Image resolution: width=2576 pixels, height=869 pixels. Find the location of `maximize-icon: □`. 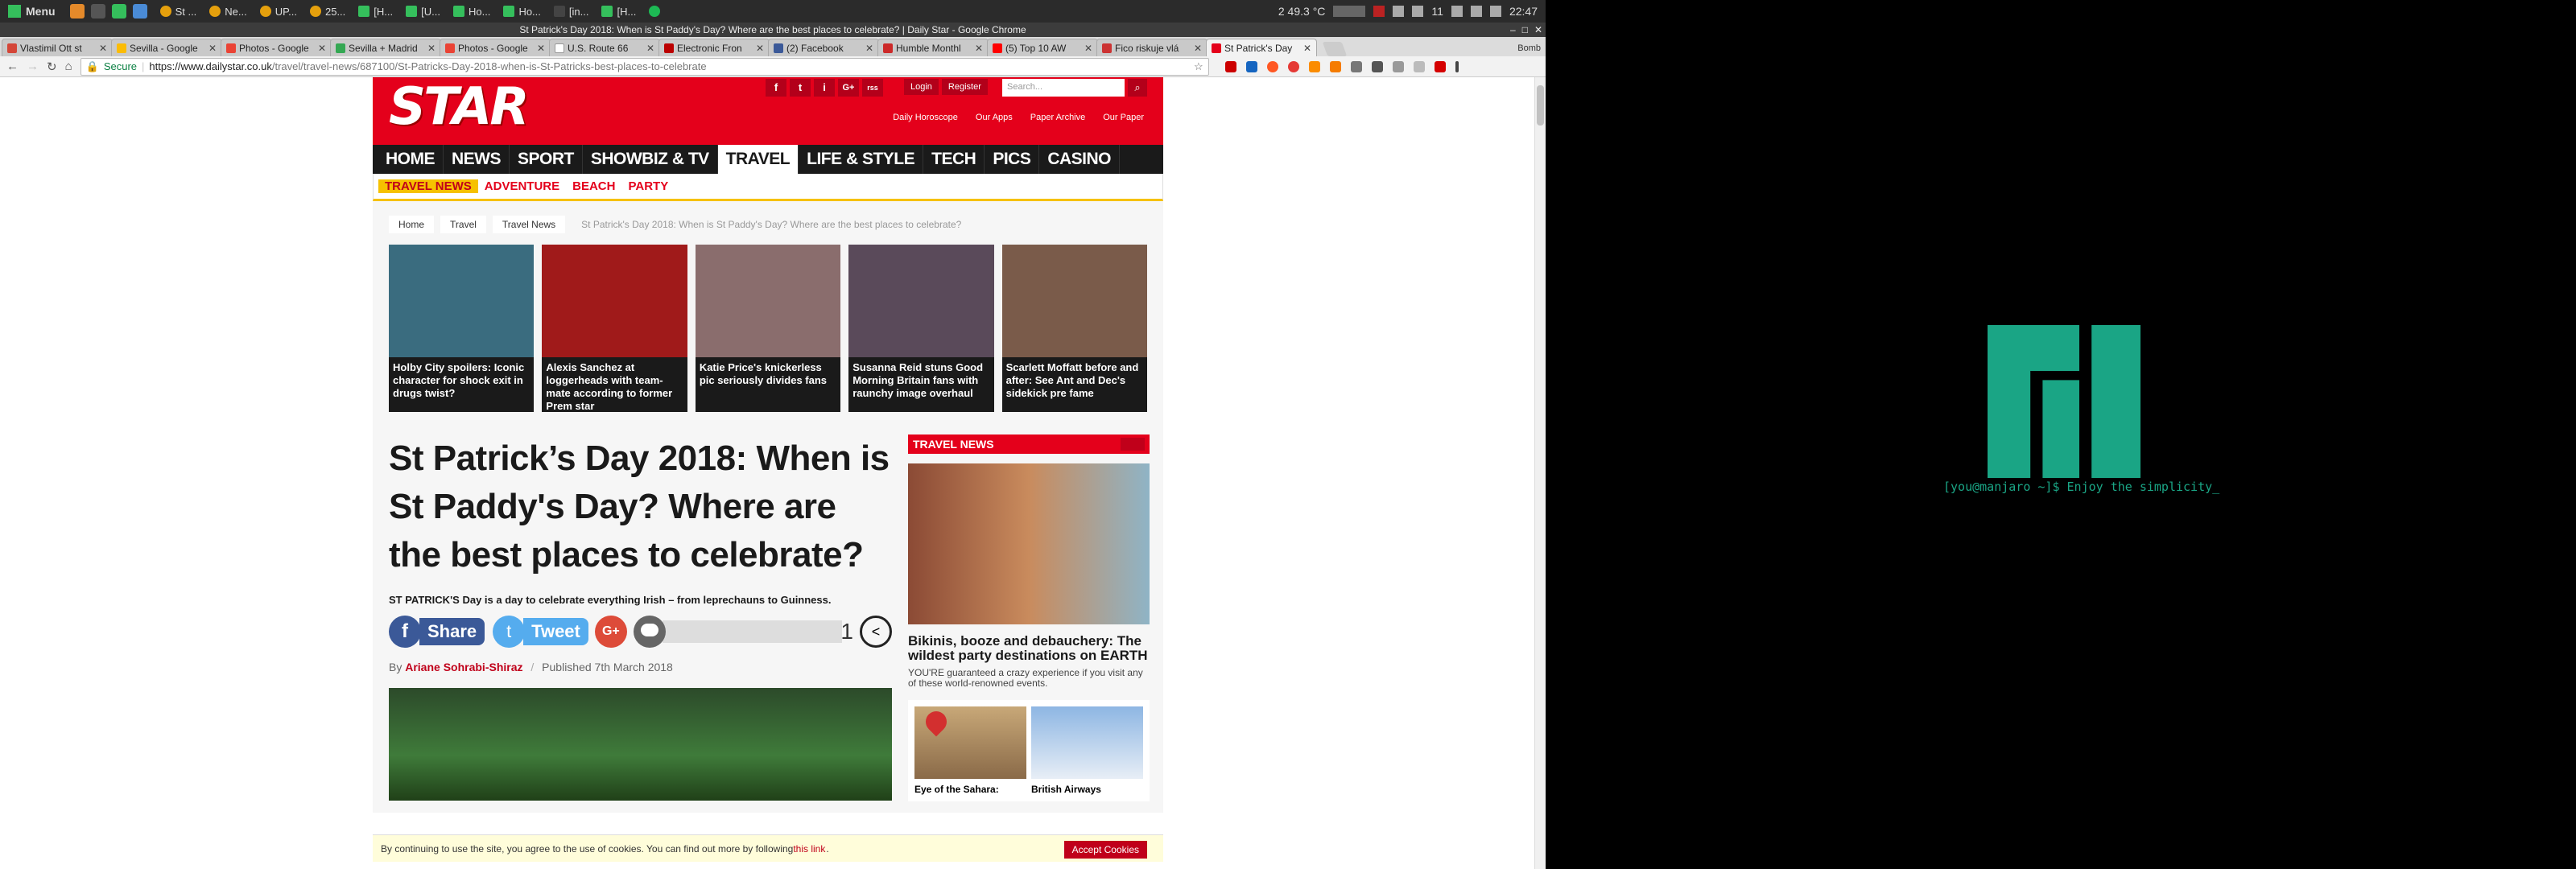

maximize-icon: □ is located at coordinates (1525, 30).